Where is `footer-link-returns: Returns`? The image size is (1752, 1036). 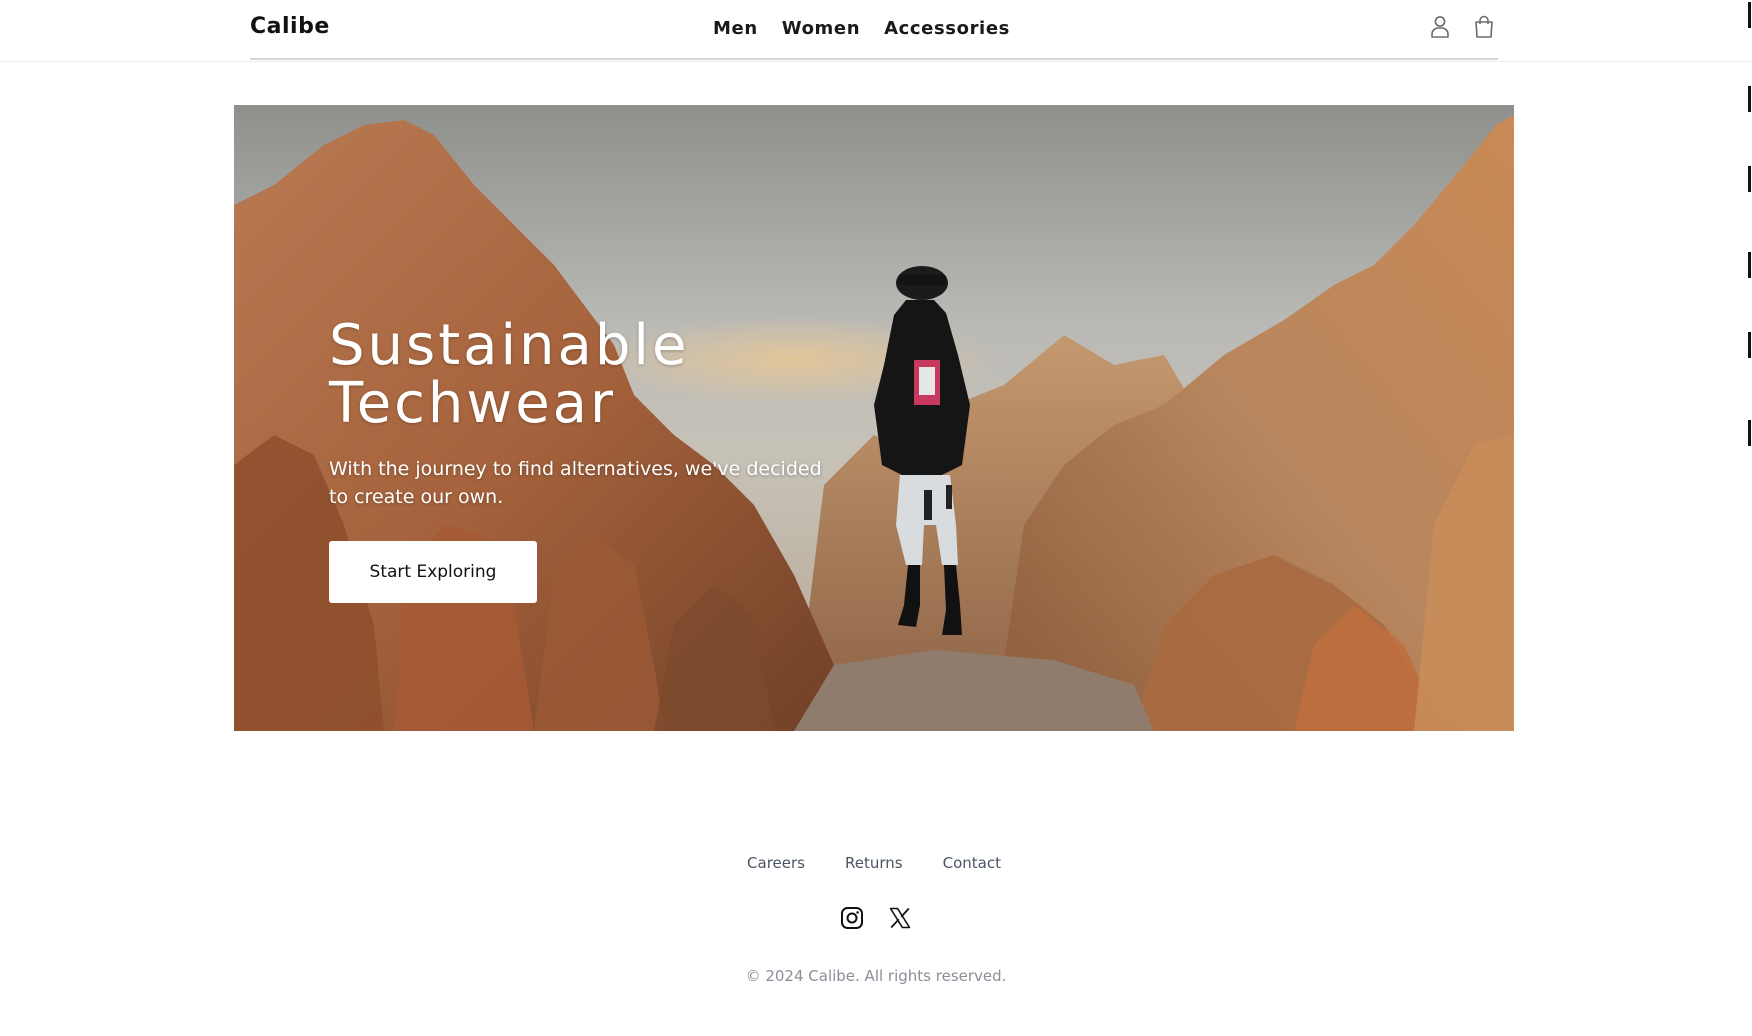
footer-link-returns: Returns is located at coordinates (874, 863).